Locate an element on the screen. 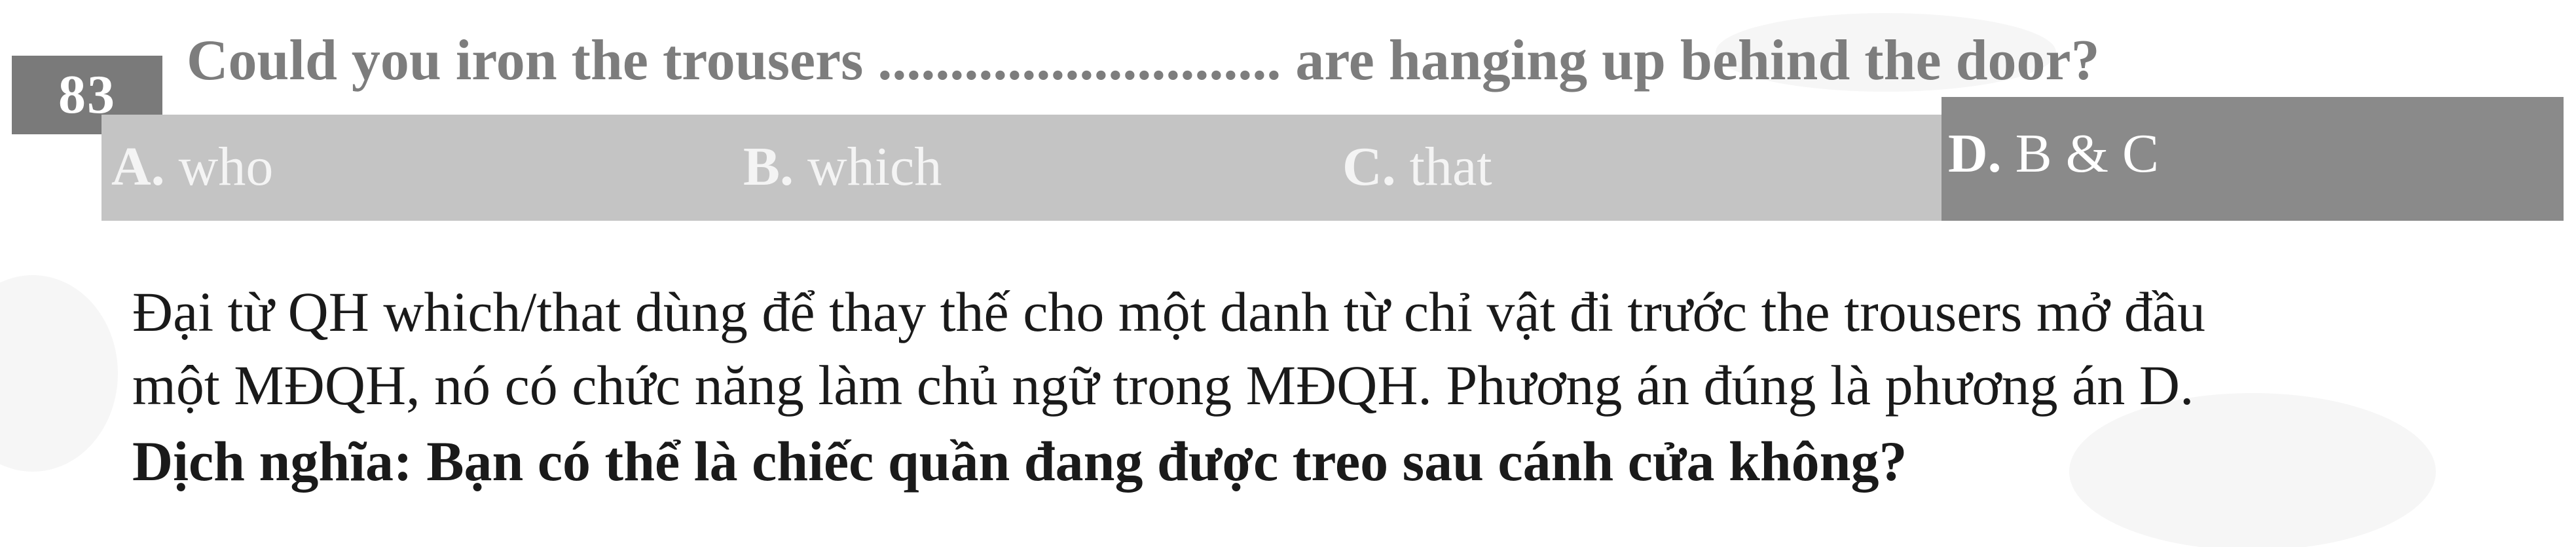  option-a-letter: A. is located at coordinates (138, 166).